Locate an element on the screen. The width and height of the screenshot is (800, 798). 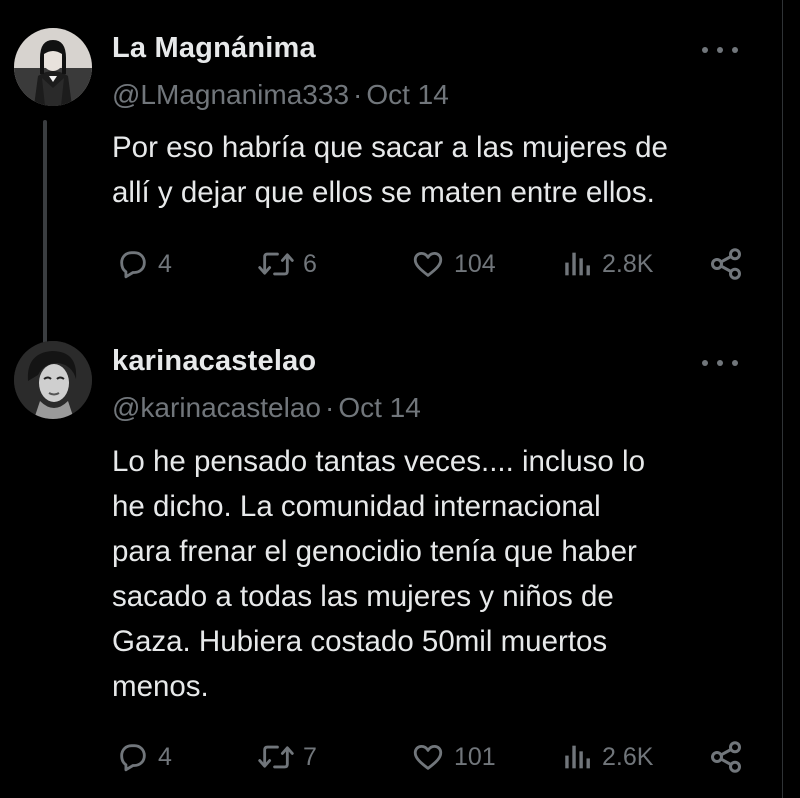
tweet-text-line: sacado a todas las mujeres y niños de is located at coordinates (363, 596).